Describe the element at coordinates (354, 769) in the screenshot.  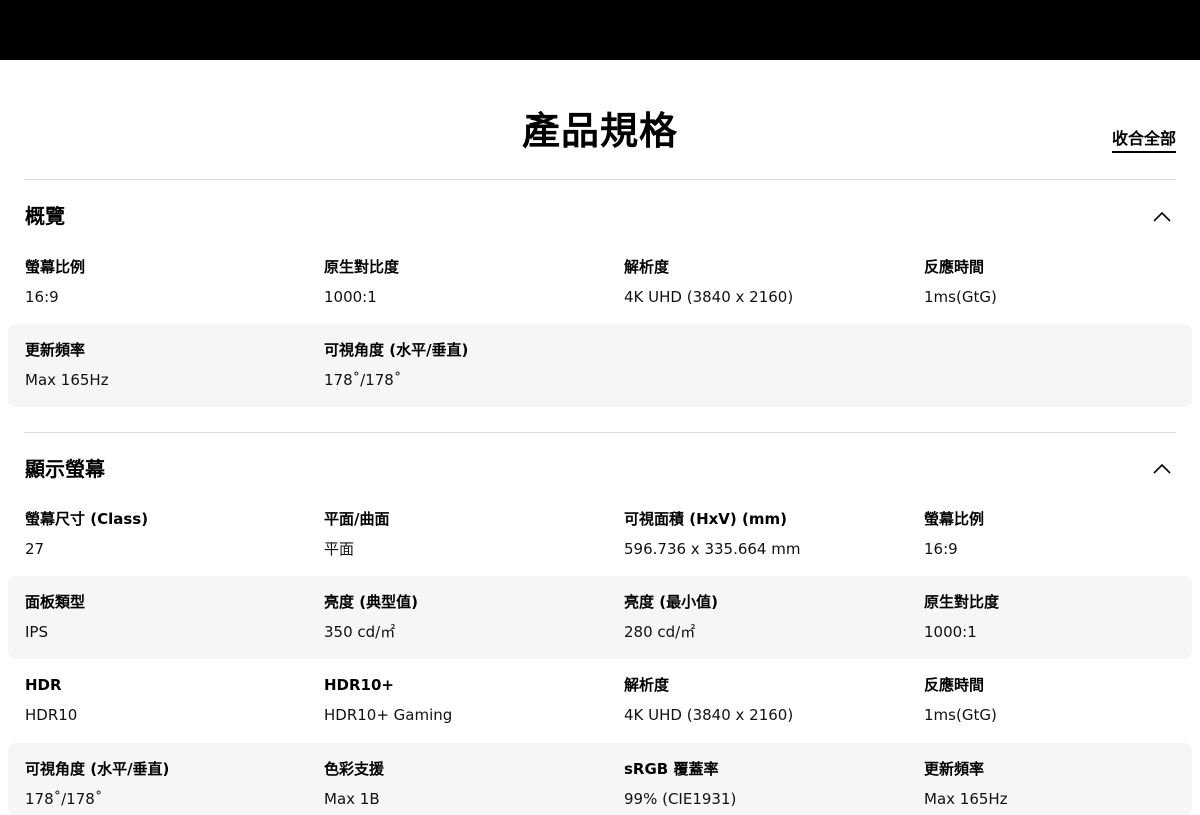
I see `spec-label: 色彩支援` at that location.